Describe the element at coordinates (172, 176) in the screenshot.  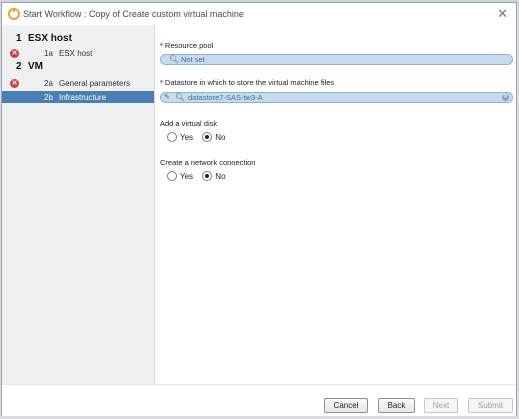
I see `network-yes-radio` at that location.